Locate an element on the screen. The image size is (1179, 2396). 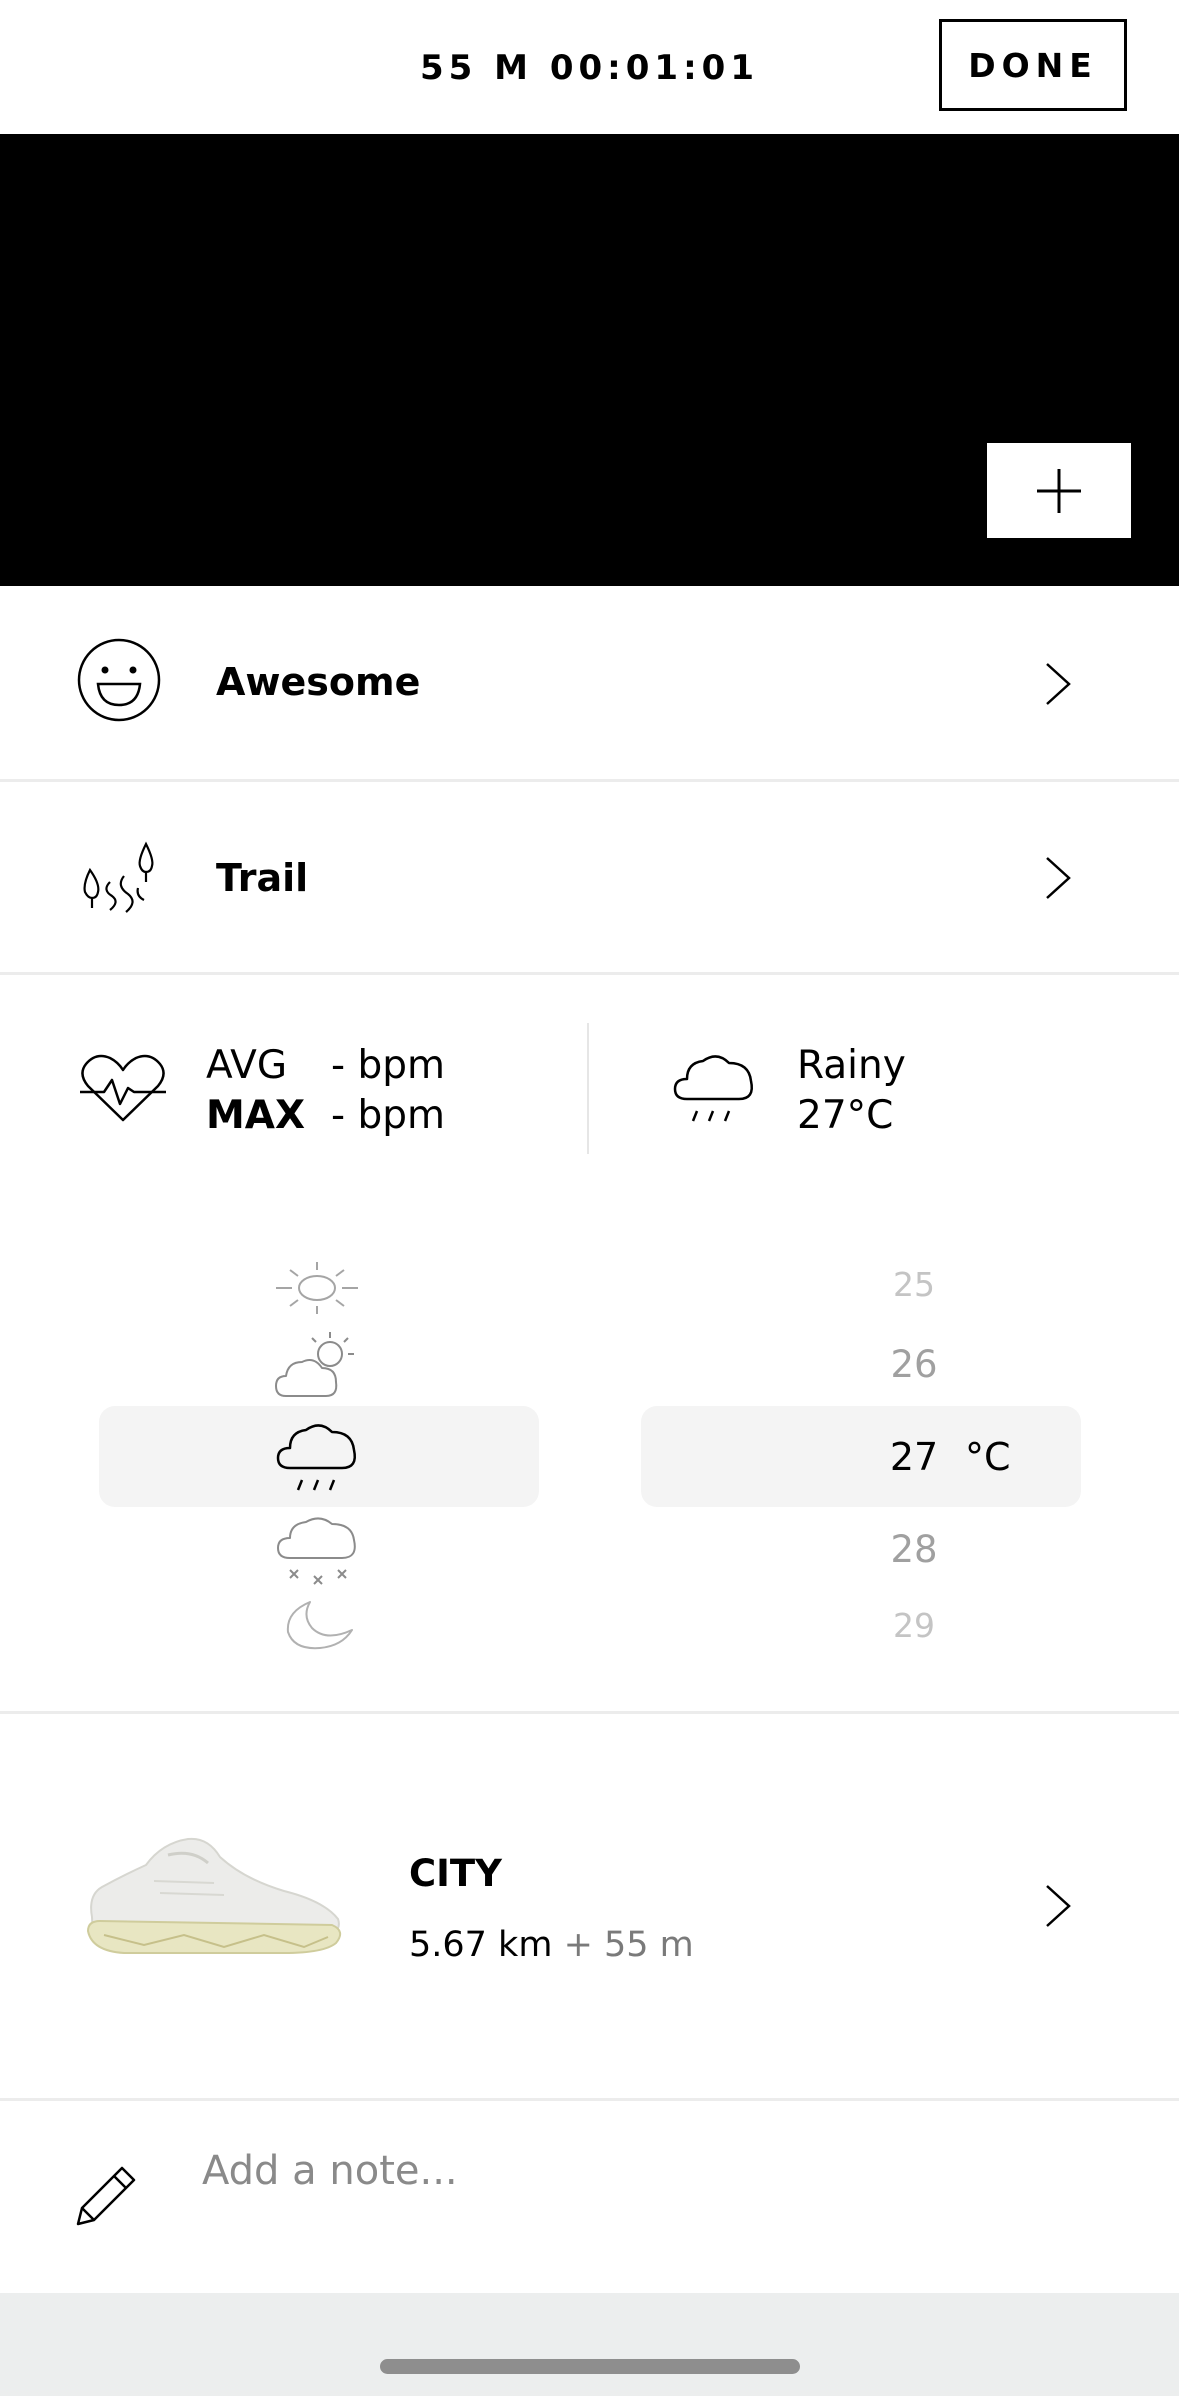
hr-avg-value: - bpm is located at coordinates (388, 1065).